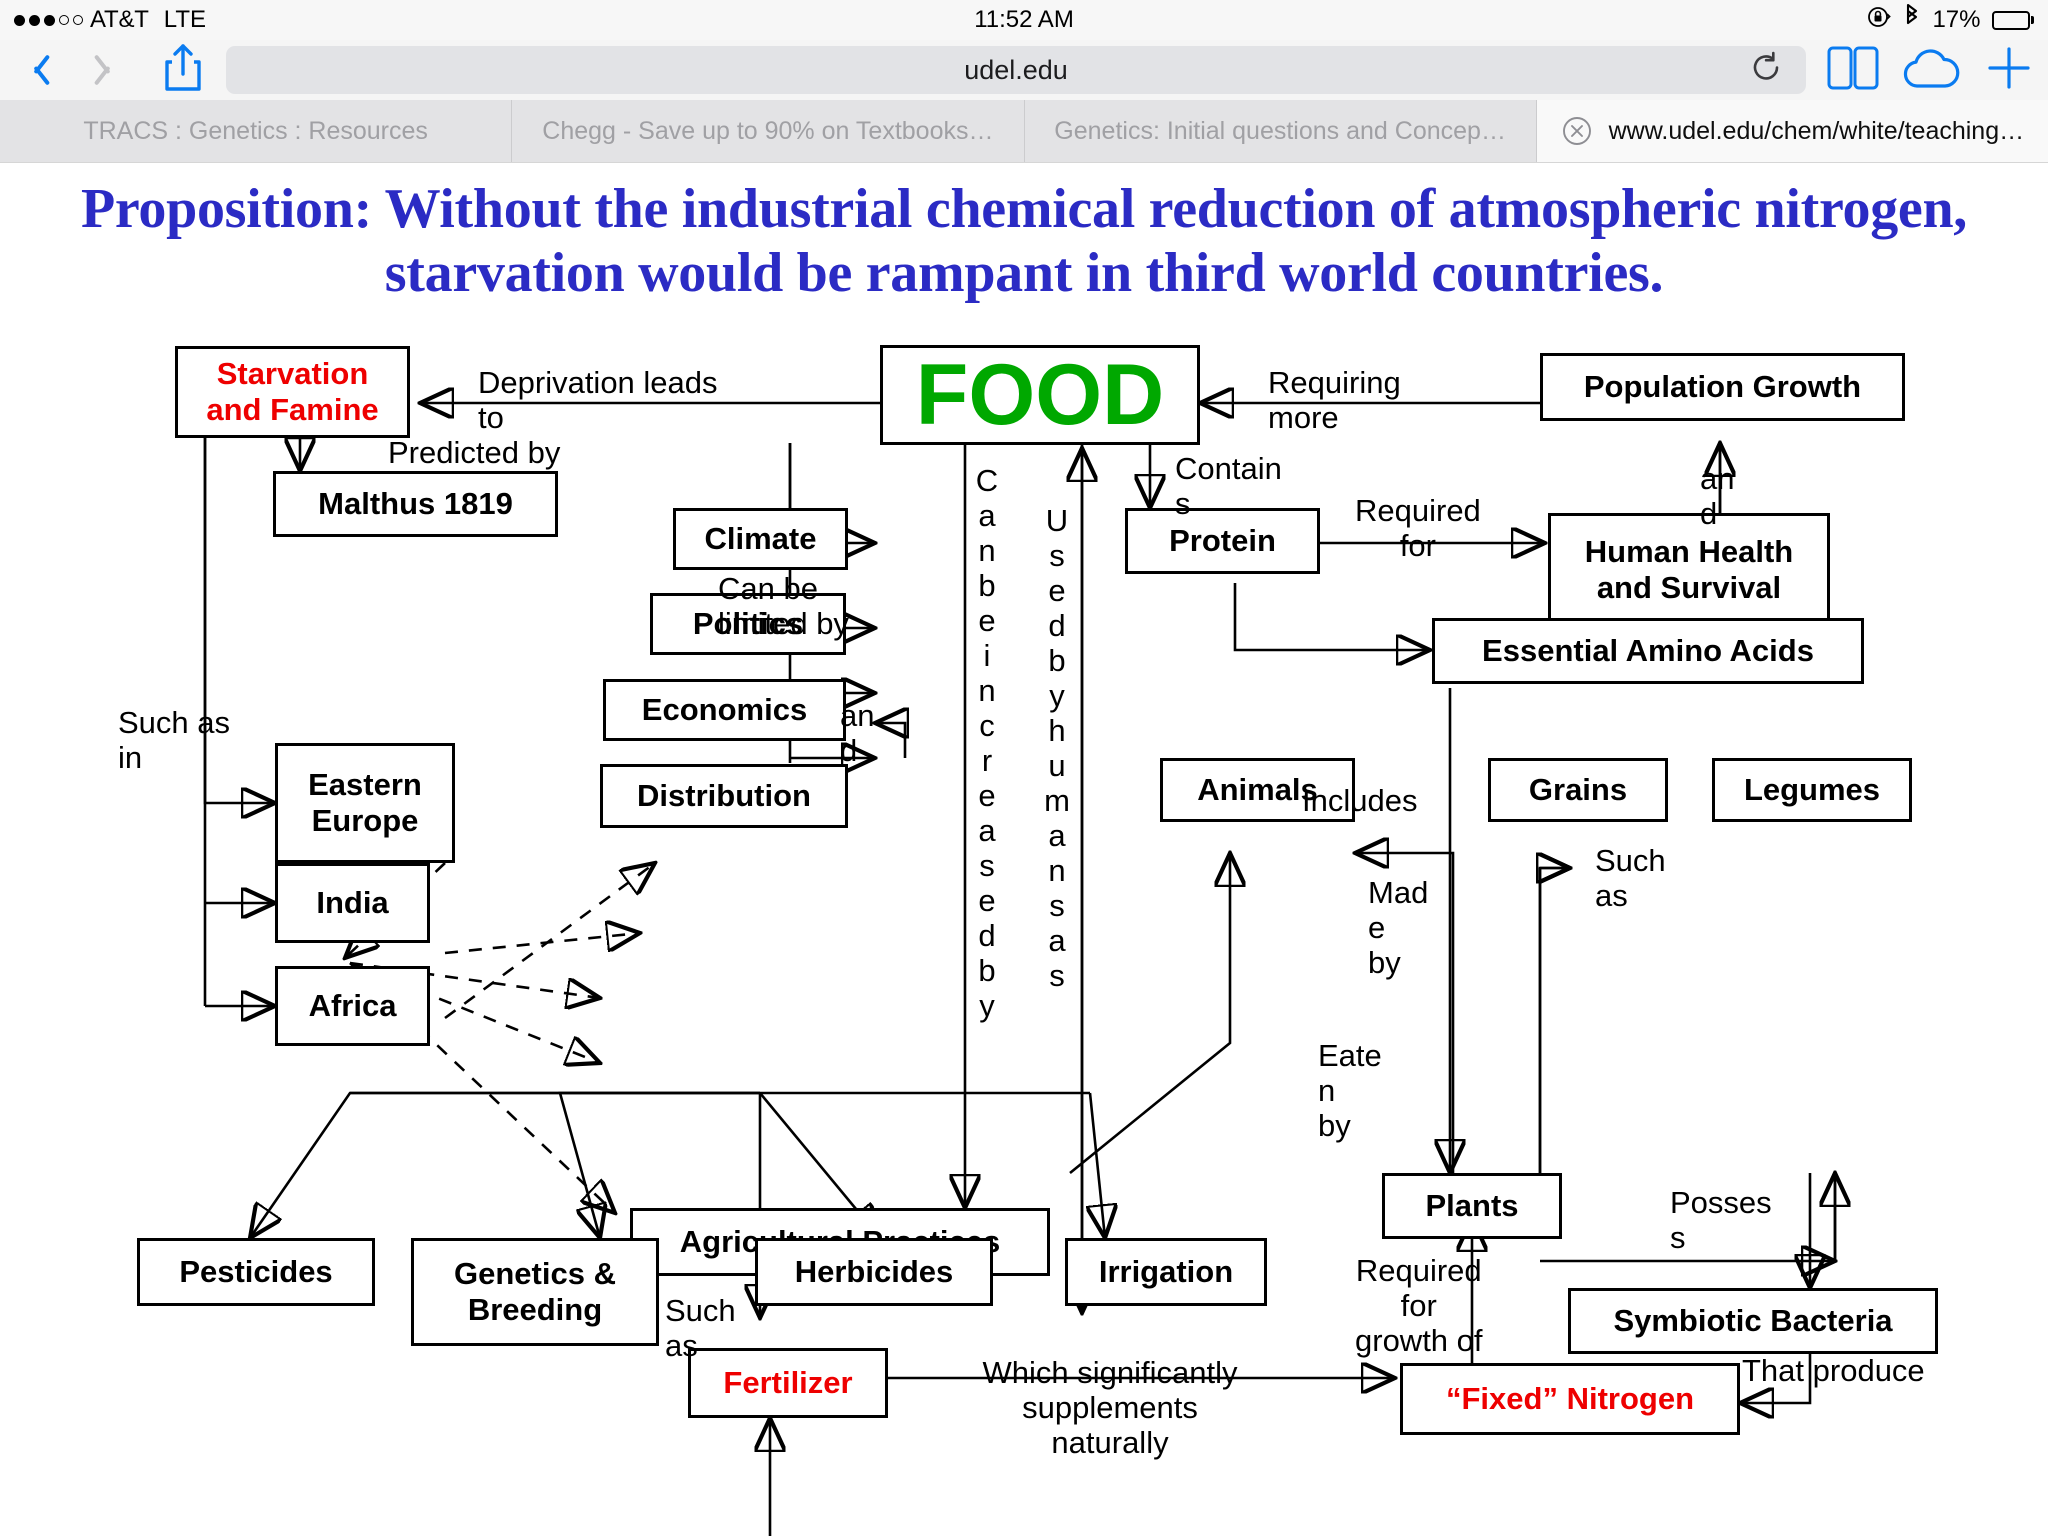 The image size is (2048, 1536). I want to click on edge-label-possess: Posses s, so click(1721, 1220).